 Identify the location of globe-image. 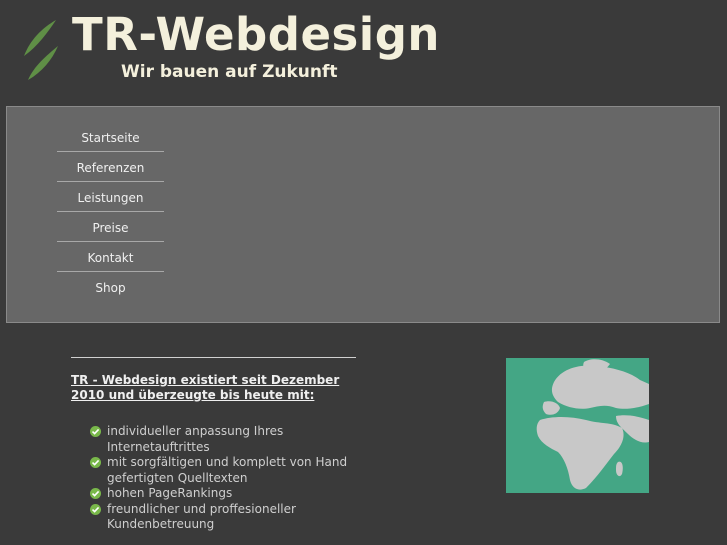
(577, 425).